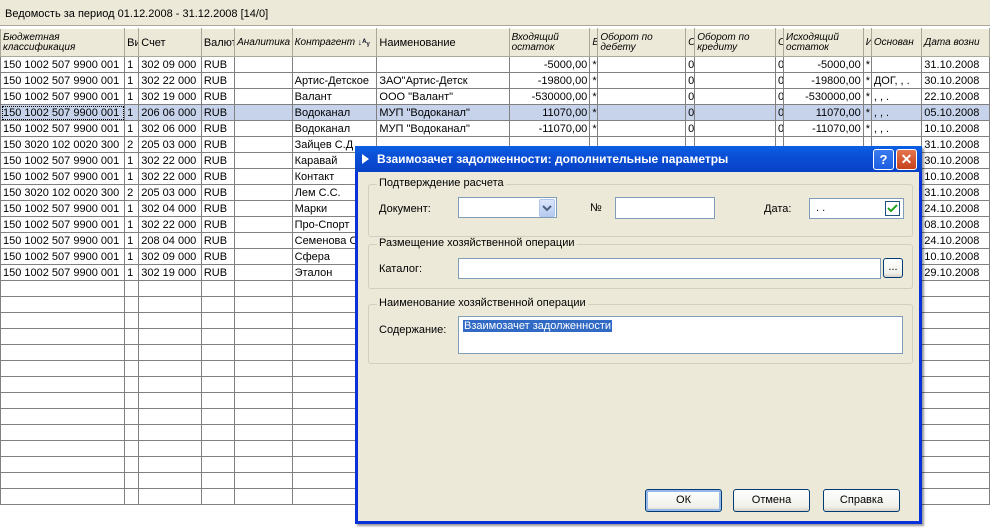  What do you see at coordinates (896, 80) in the screenshot?
I see `table-cell: ДОГ, , .` at bounding box center [896, 80].